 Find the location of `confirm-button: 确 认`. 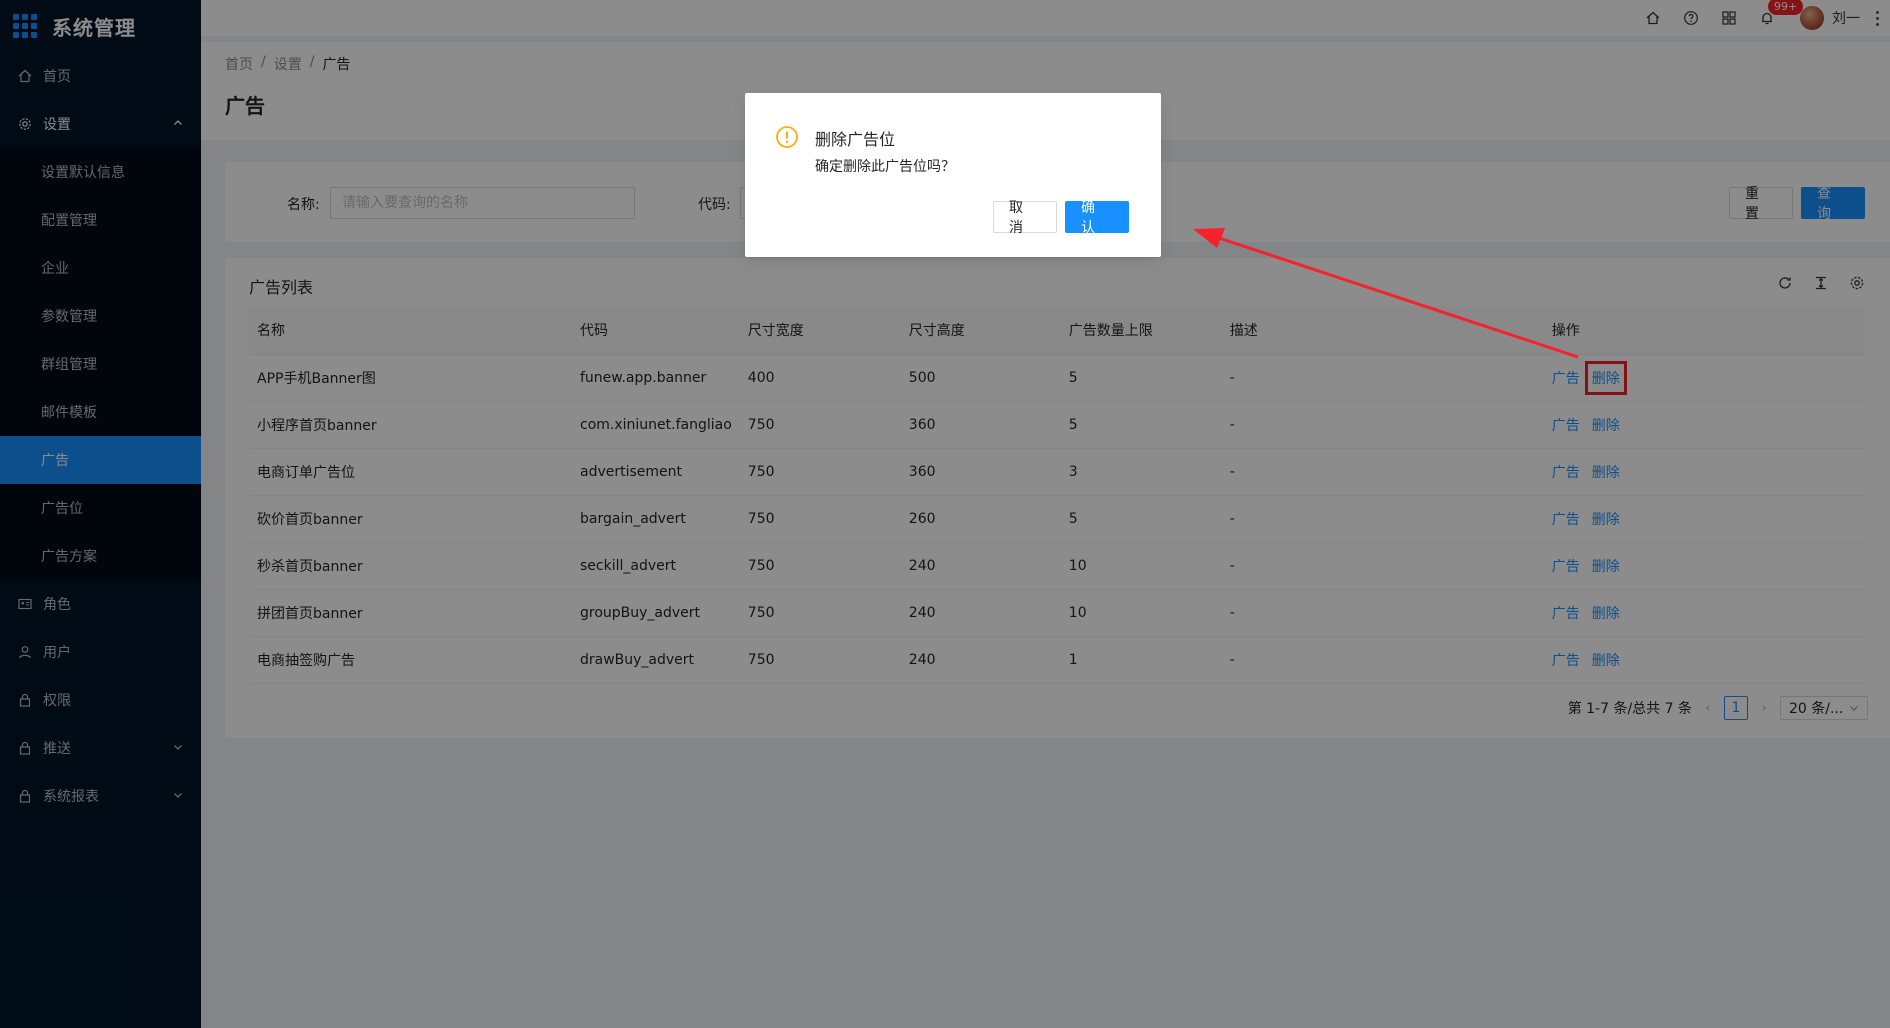

confirm-button: 确 认 is located at coordinates (1097, 218).